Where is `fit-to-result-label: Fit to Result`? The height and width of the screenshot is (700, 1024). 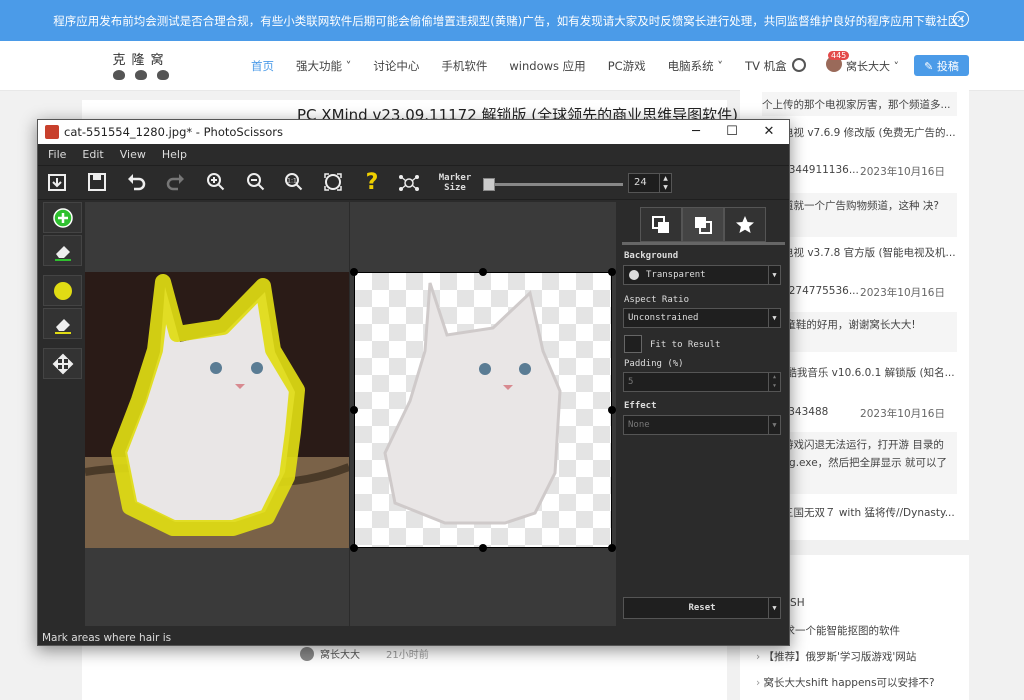
fit-to-result-label: Fit to Result is located at coordinates (685, 345).